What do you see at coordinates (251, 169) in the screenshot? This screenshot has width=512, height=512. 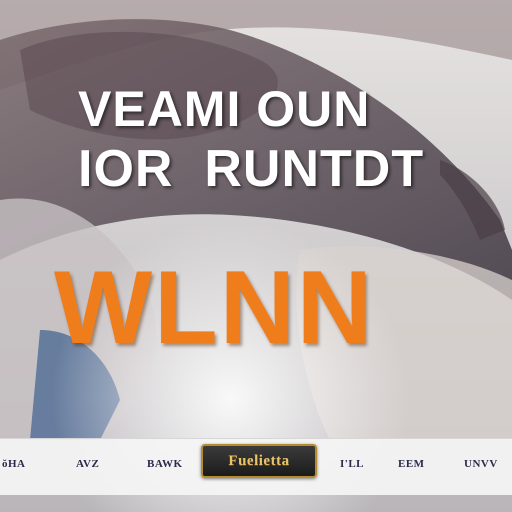 I see `title-line-2: IOR RUNTDT` at bounding box center [251, 169].